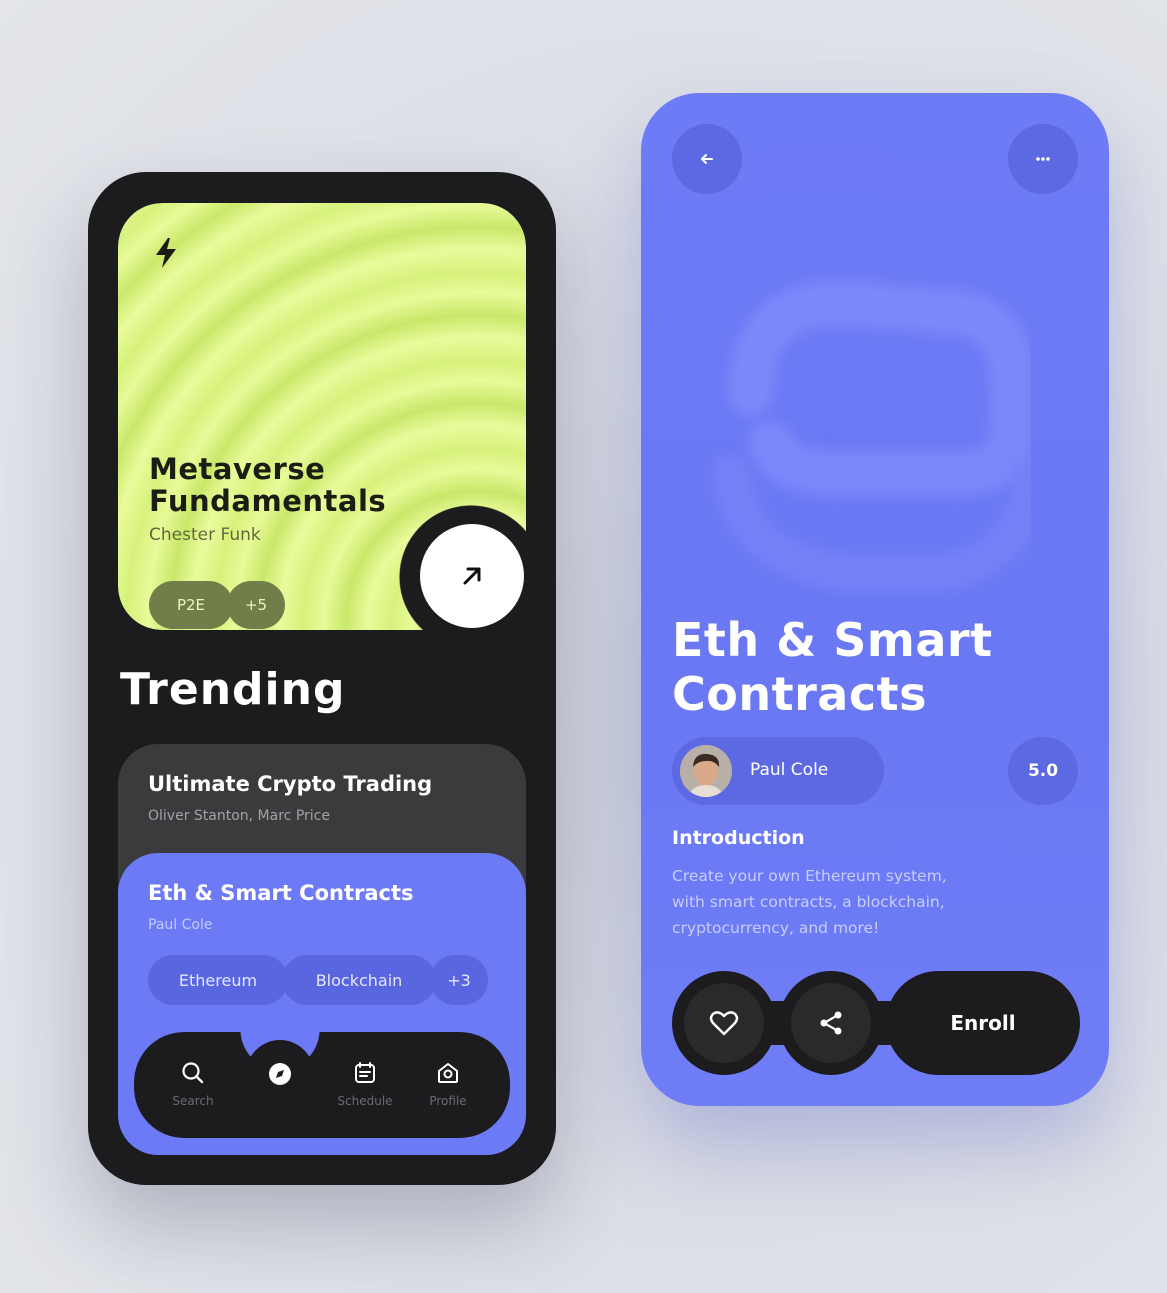  Describe the element at coordinates (448, 1073) in the screenshot. I see `profile-icon` at that location.